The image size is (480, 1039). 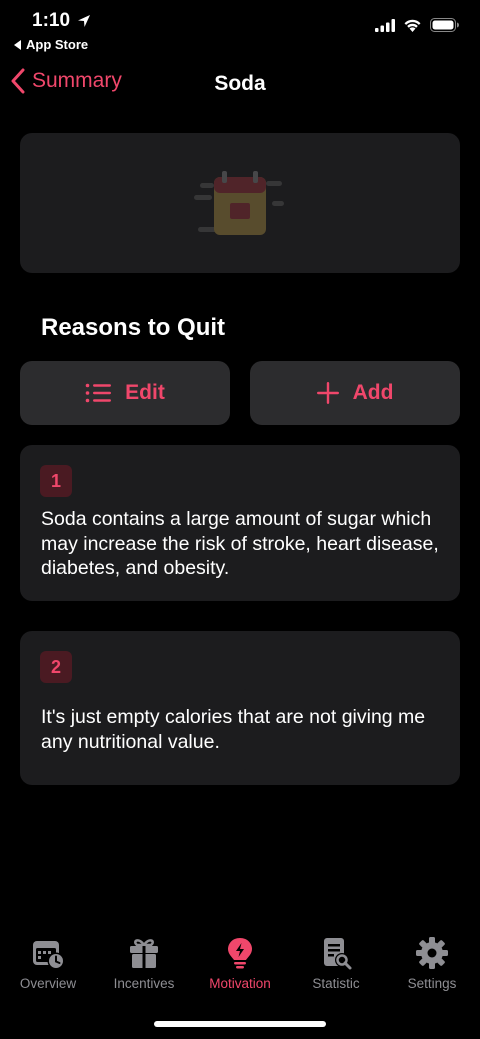 What do you see at coordinates (240, 1024) in the screenshot?
I see `home-indicator` at bounding box center [240, 1024].